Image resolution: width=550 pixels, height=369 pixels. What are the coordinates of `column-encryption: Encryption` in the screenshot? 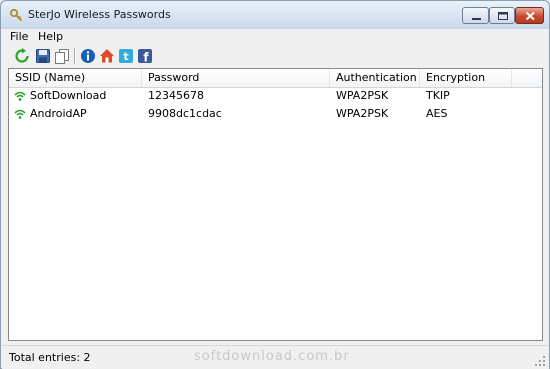 It's located at (466, 78).